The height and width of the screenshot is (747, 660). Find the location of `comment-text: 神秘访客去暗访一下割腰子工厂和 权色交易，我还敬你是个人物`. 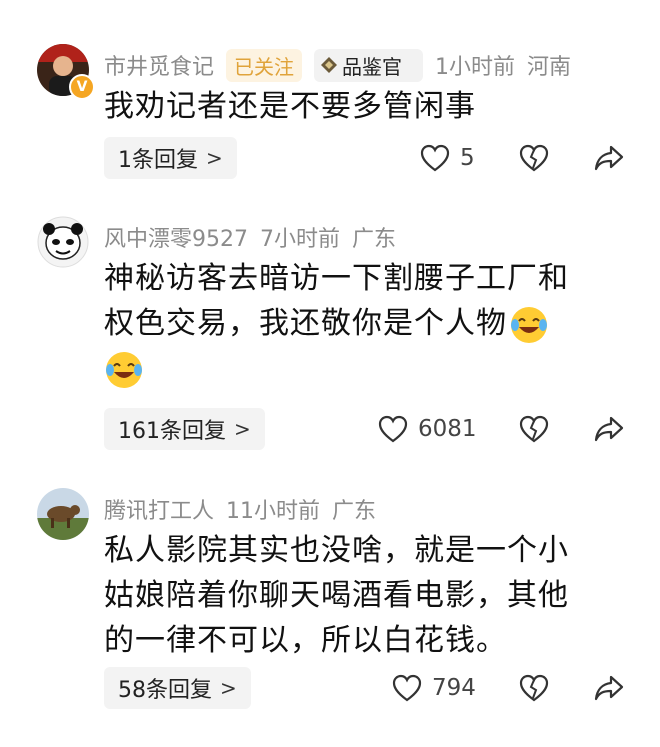

comment-text: 神秘访客去暗访一下割腰子工厂和 权色交易，我还敬你是个人物 is located at coordinates (364, 323).